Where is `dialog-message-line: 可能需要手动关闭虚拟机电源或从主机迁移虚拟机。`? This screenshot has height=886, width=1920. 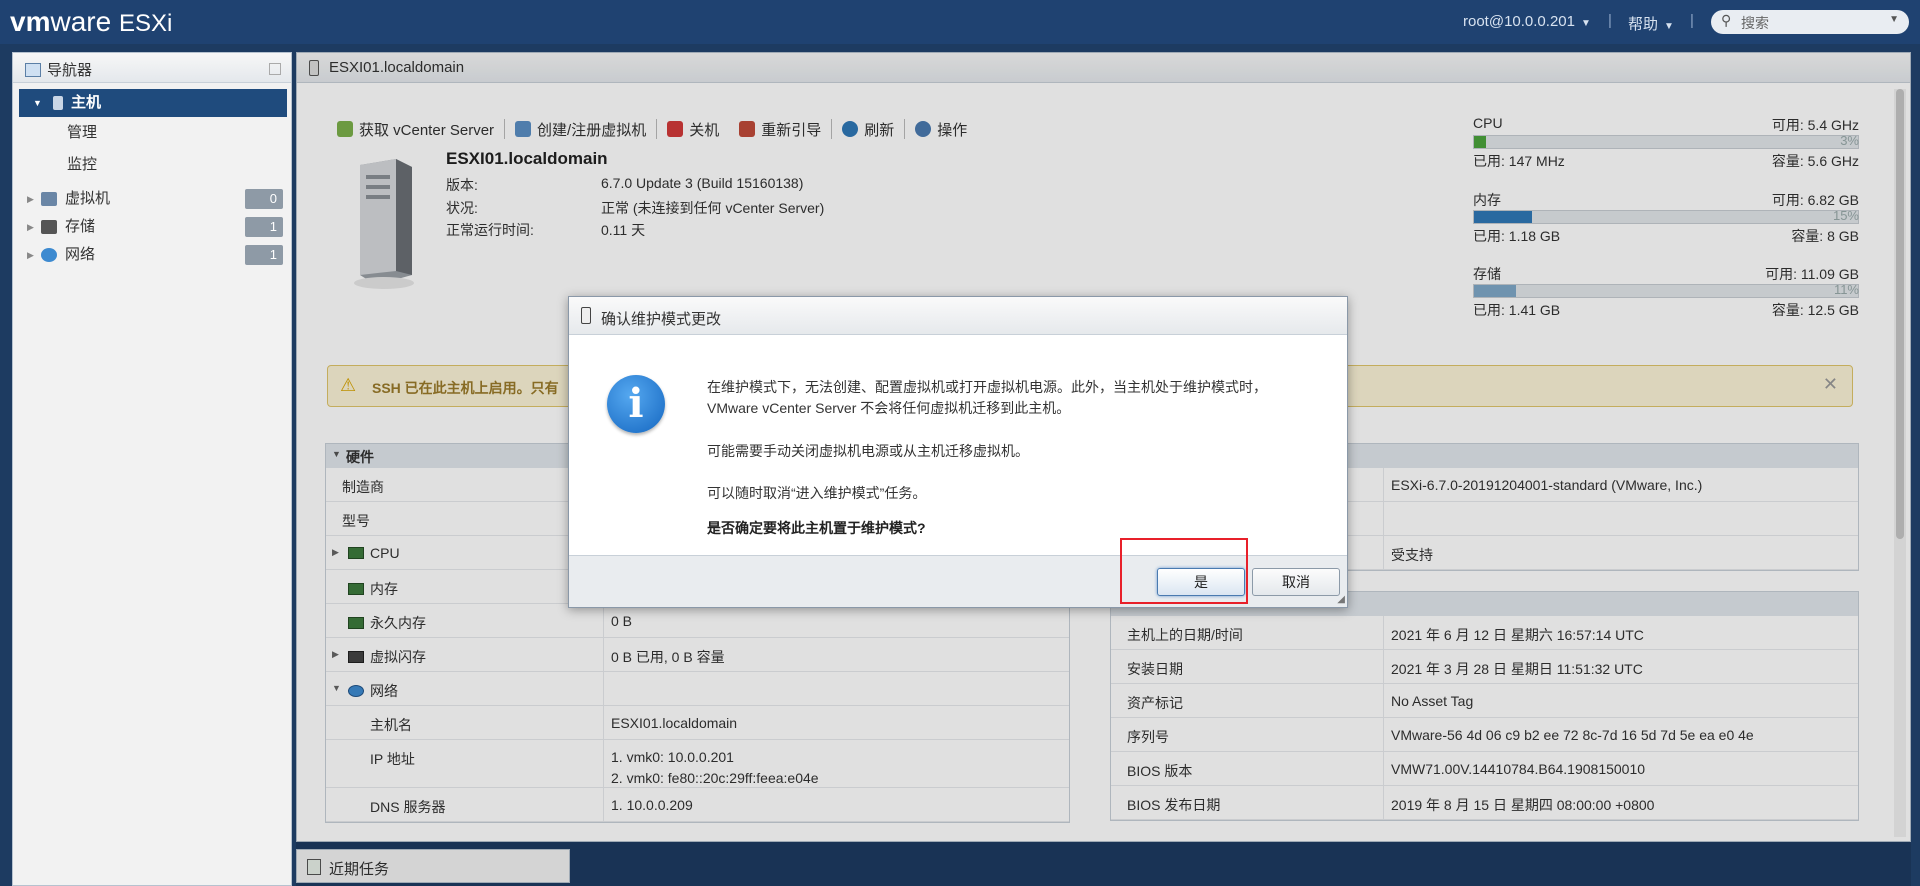
dialog-message-line: 可能需要手动关闭虚拟机电源或从主机迁移虚拟机。 is located at coordinates (868, 451).